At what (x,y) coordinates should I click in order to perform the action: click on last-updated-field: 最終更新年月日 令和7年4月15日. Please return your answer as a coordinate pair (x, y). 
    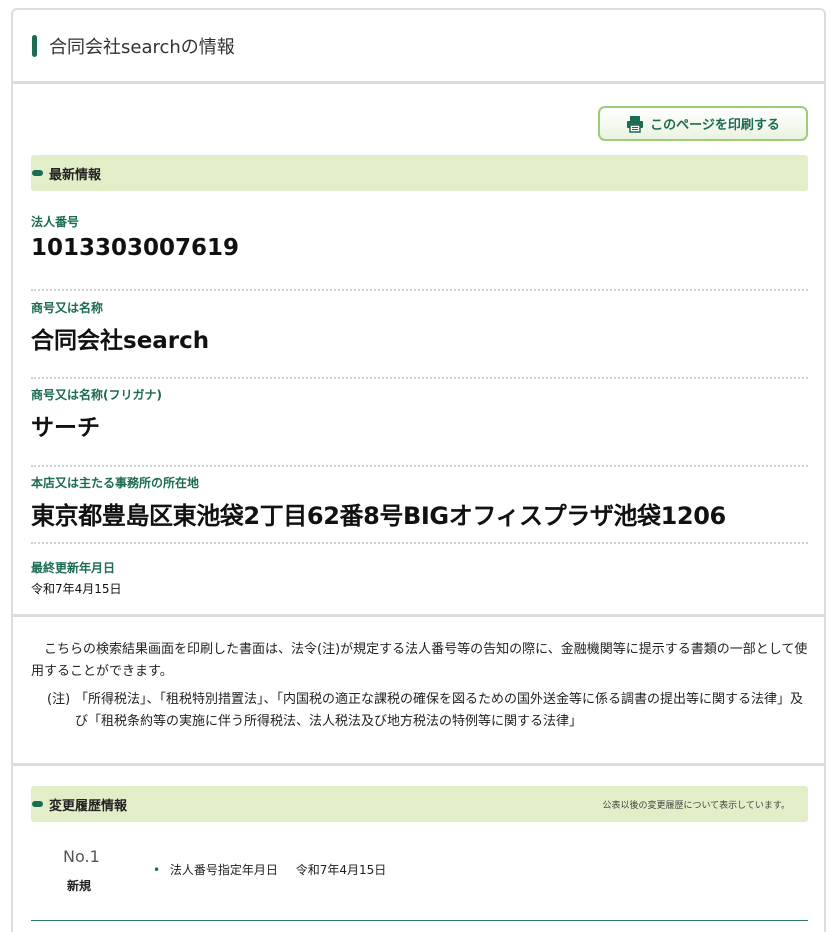
    Looking at the image, I should click on (419, 584).